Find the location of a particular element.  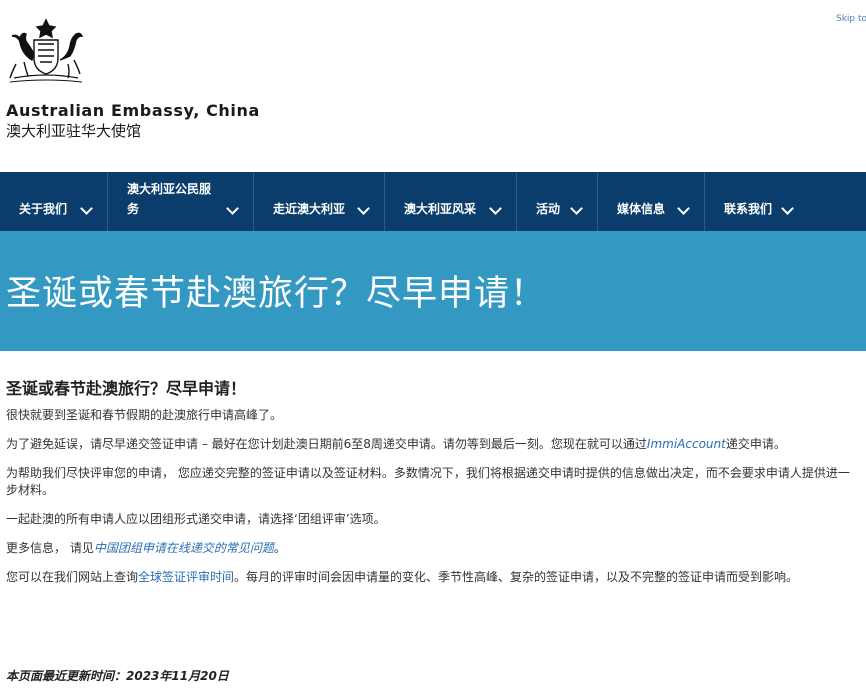

nav-item-contact-us: 联系我们 is located at coordinates (756, 201).